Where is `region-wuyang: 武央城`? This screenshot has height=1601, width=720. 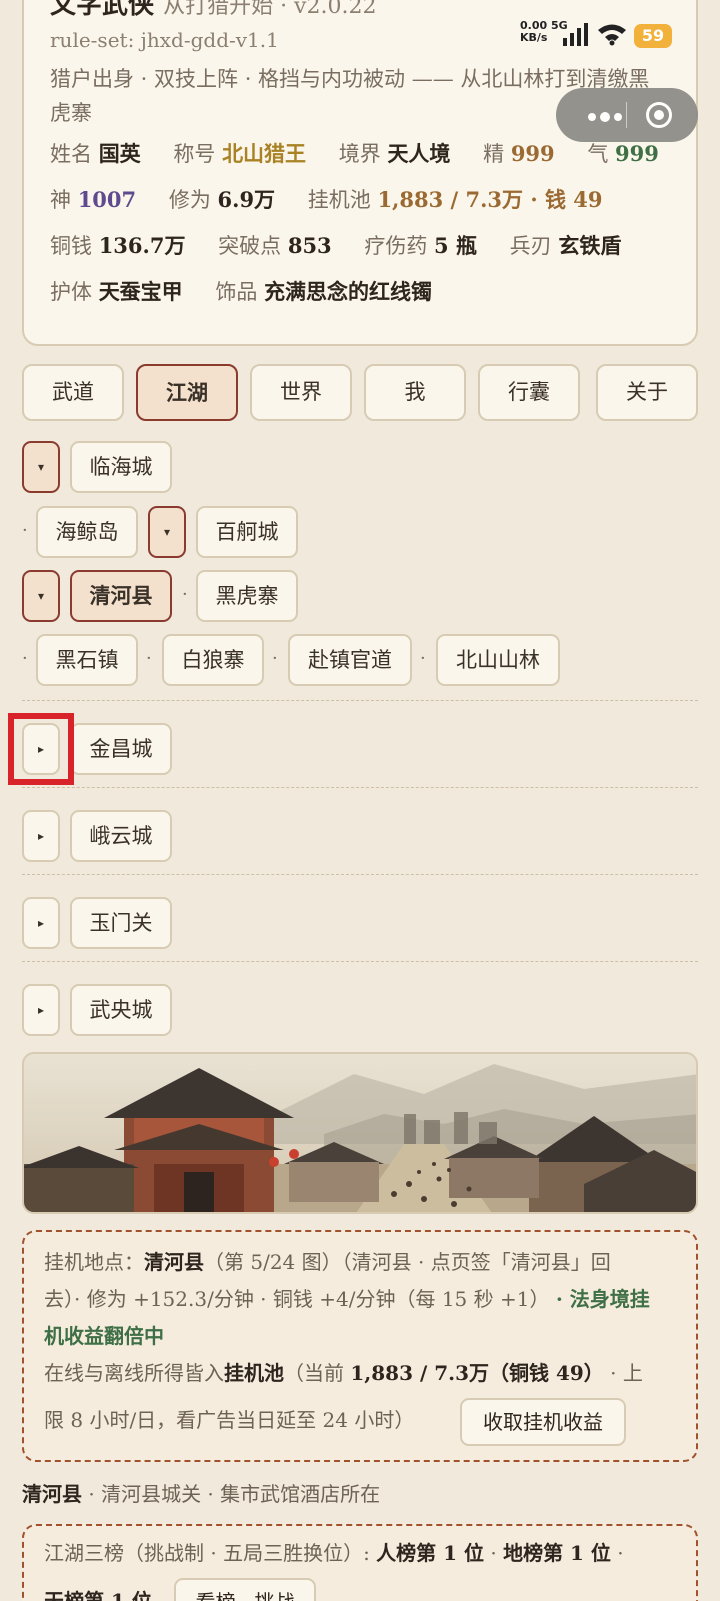 region-wuyang: 武央城 is located at coordinates (121, 1010).